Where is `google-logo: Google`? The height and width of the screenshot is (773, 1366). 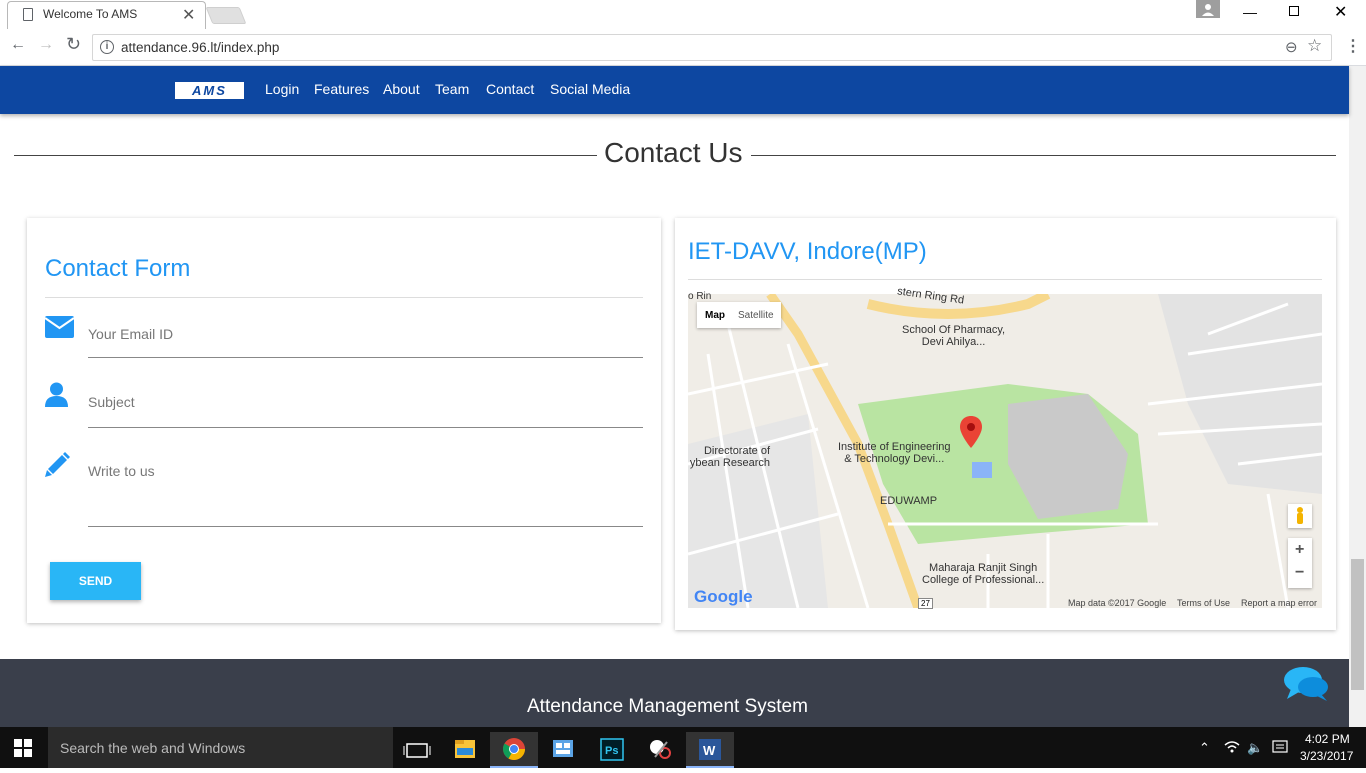 google-logo: Google is located at coordinates (723, 596).